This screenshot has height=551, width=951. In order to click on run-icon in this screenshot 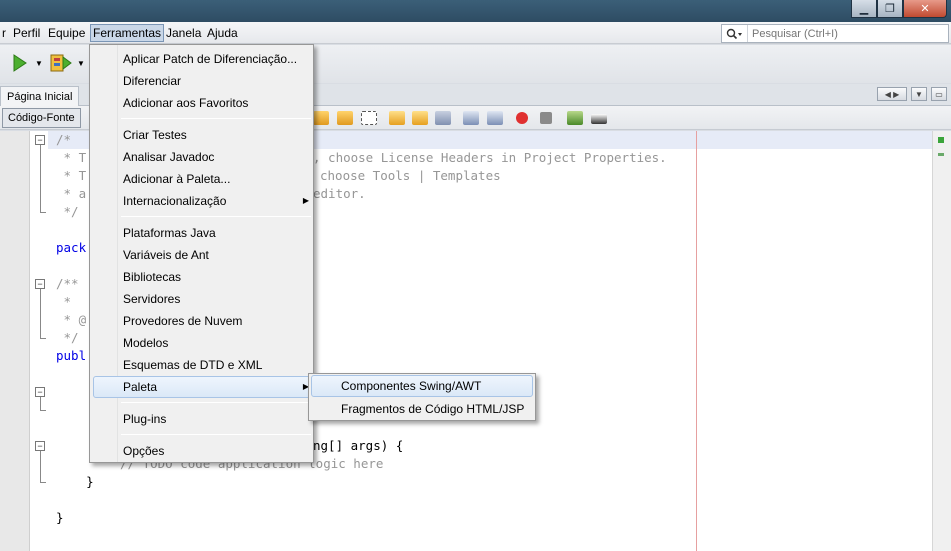, I will do `click(20, 64)`.